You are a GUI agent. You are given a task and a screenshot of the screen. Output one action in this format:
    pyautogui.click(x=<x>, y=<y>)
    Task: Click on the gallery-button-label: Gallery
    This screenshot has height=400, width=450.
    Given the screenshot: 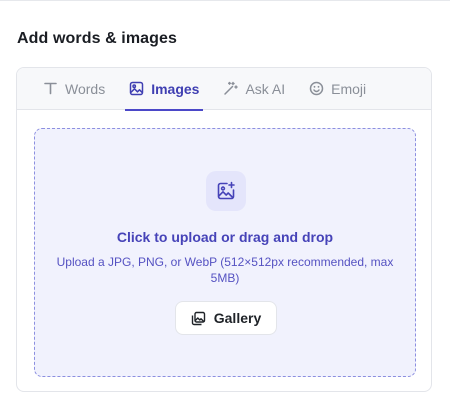 What is the action you would take?
    pyautogui.click(x=237, y=318)
    